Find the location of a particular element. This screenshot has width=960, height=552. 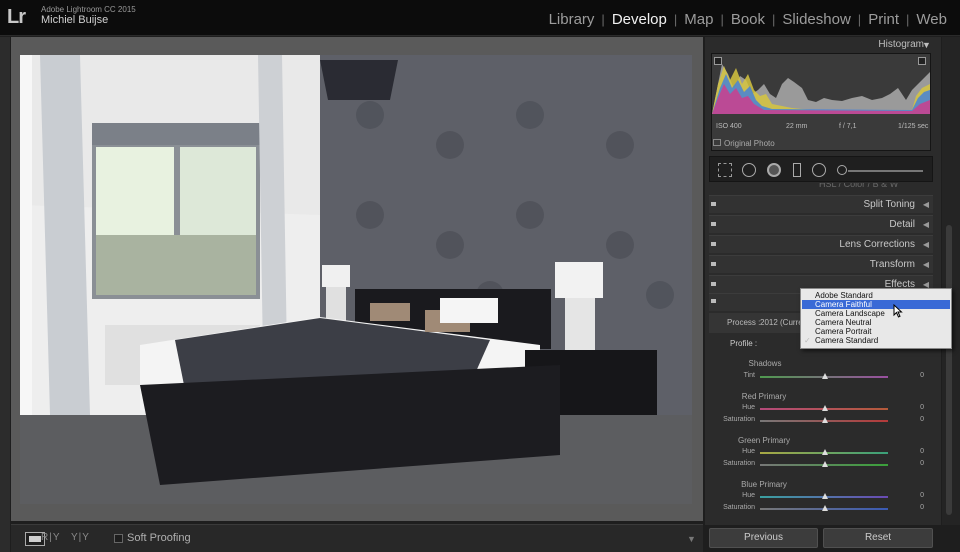

green-hue-label: Hue is located at coordinates (748, 451).